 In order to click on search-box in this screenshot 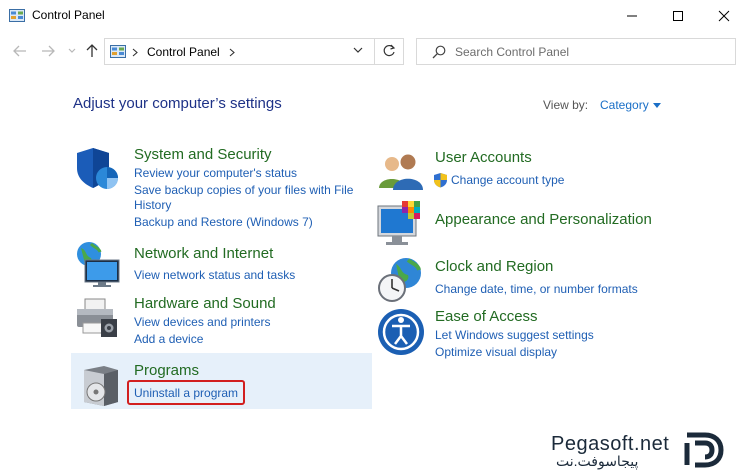, I will do `click(576, 51)`.